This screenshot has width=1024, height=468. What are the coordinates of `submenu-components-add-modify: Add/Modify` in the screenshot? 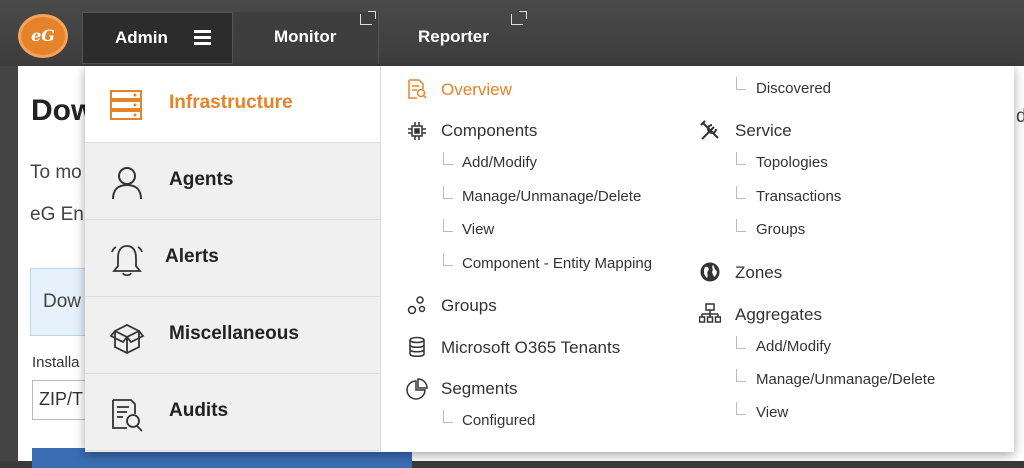 It's located at (499, 162).